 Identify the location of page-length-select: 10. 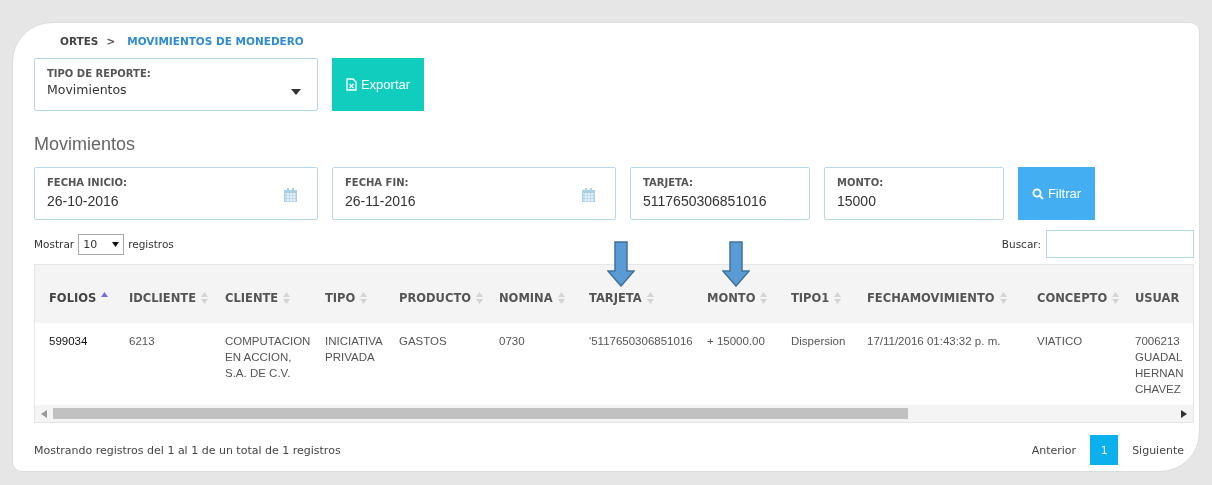
(101, 244).